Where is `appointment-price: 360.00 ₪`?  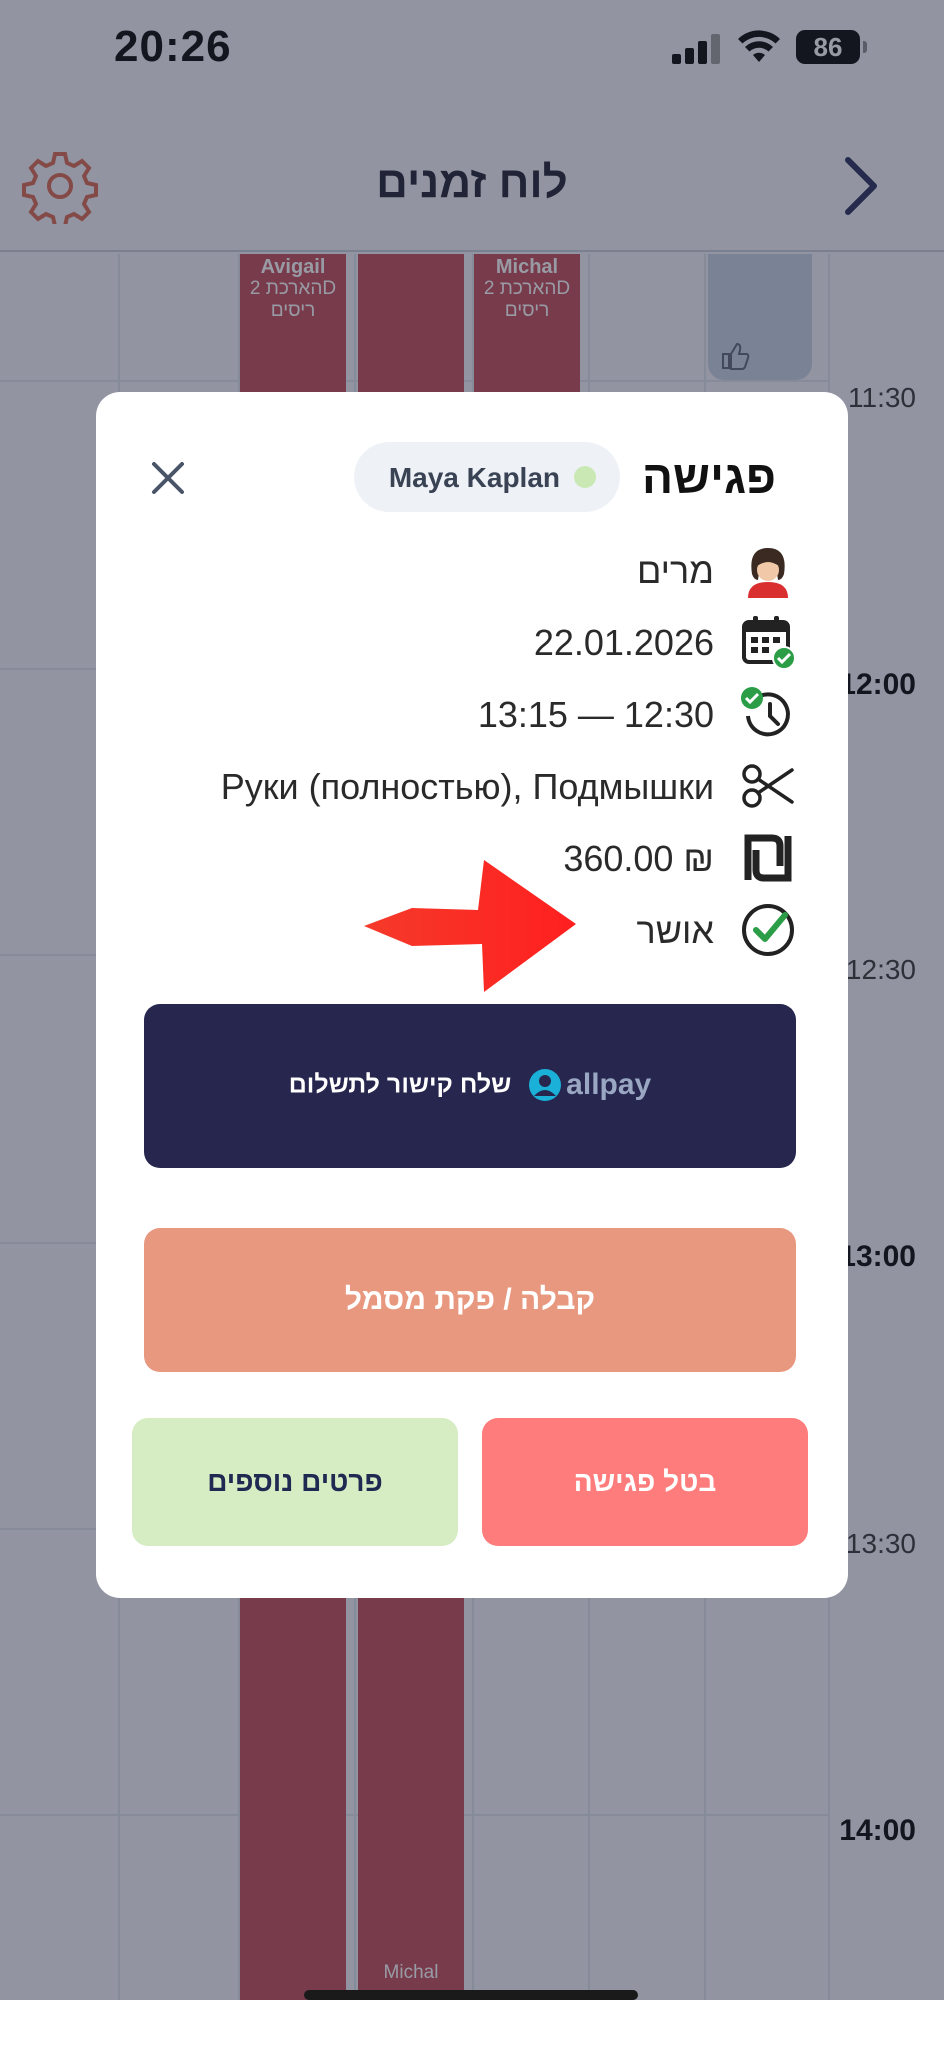 appointment-price: 360.00 ₪ is located at coordinates (638, 858).